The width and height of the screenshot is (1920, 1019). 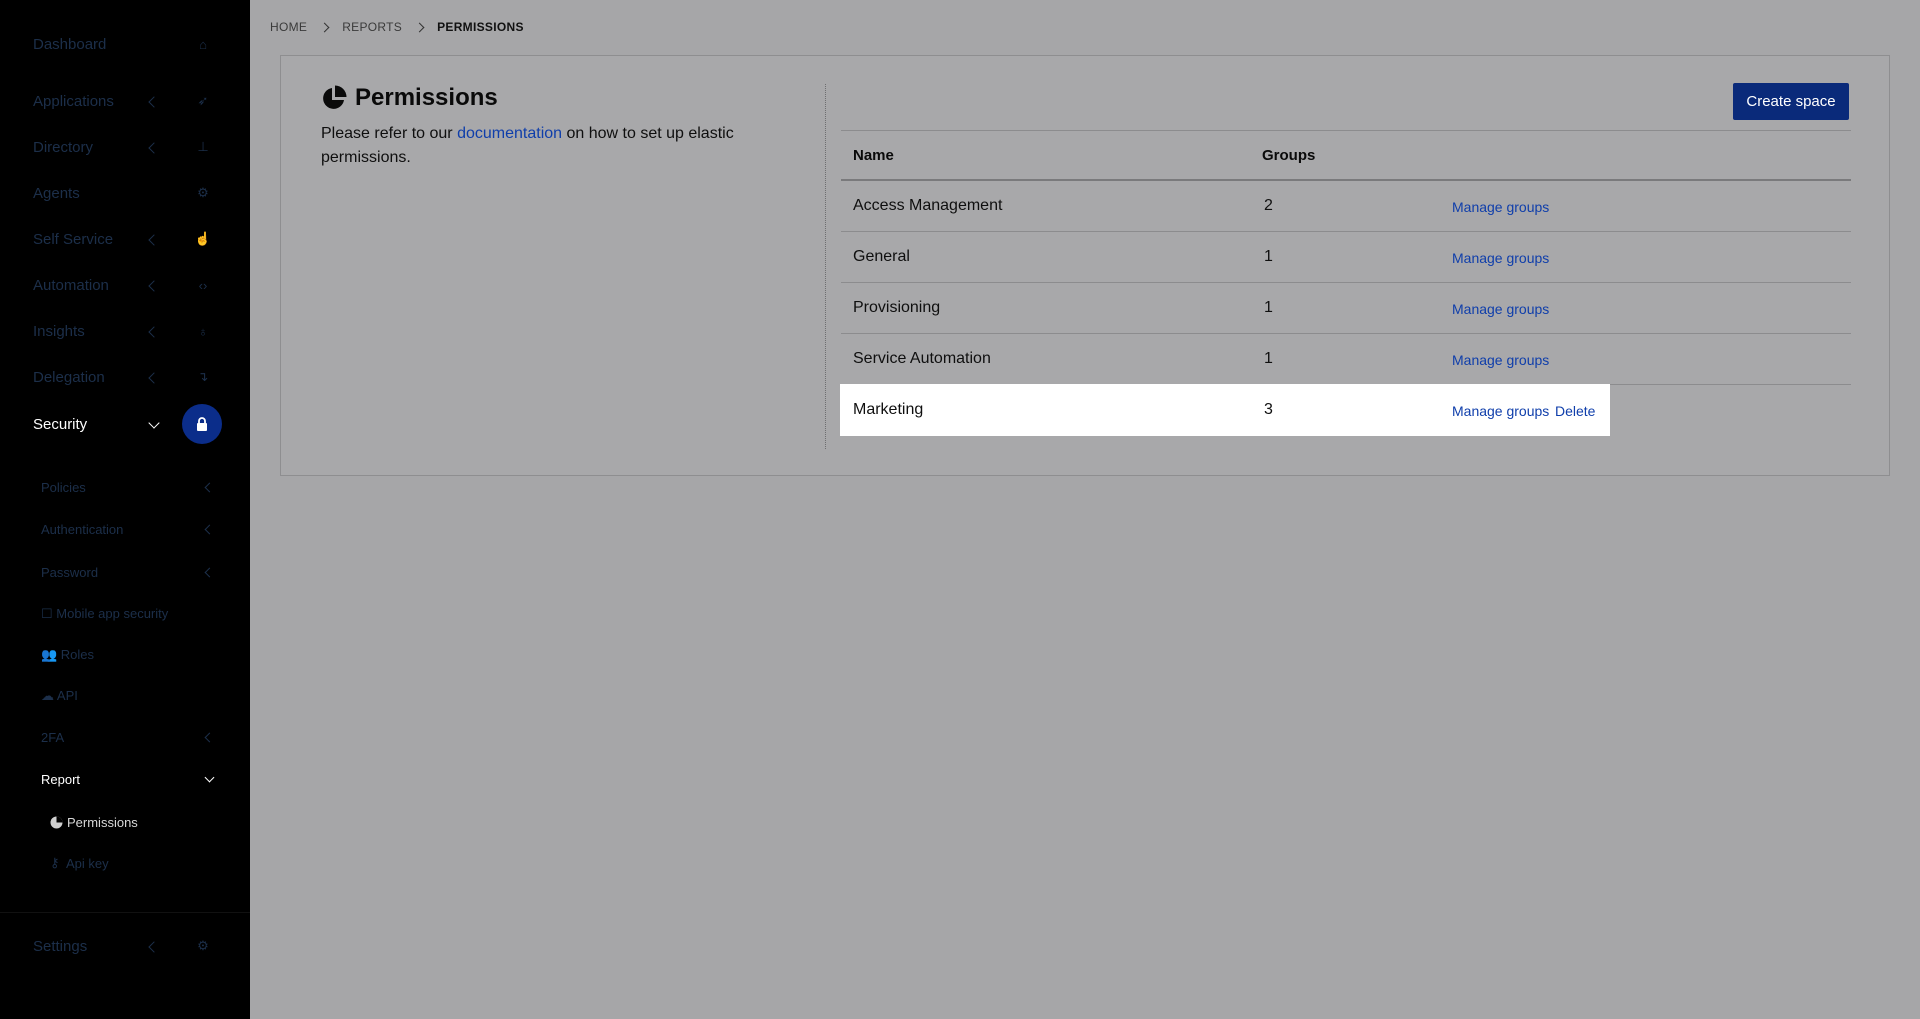 I want to click on sub-label: Report, so click(x=61, y=779).